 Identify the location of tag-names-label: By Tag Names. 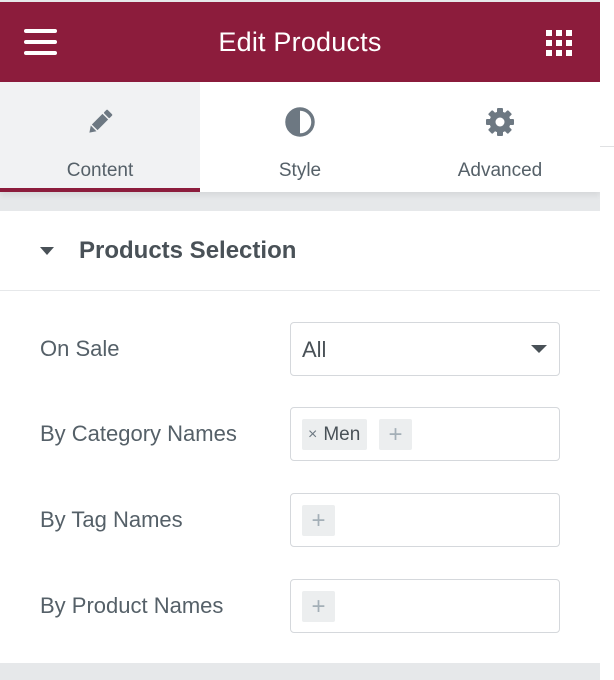
(111, 519).